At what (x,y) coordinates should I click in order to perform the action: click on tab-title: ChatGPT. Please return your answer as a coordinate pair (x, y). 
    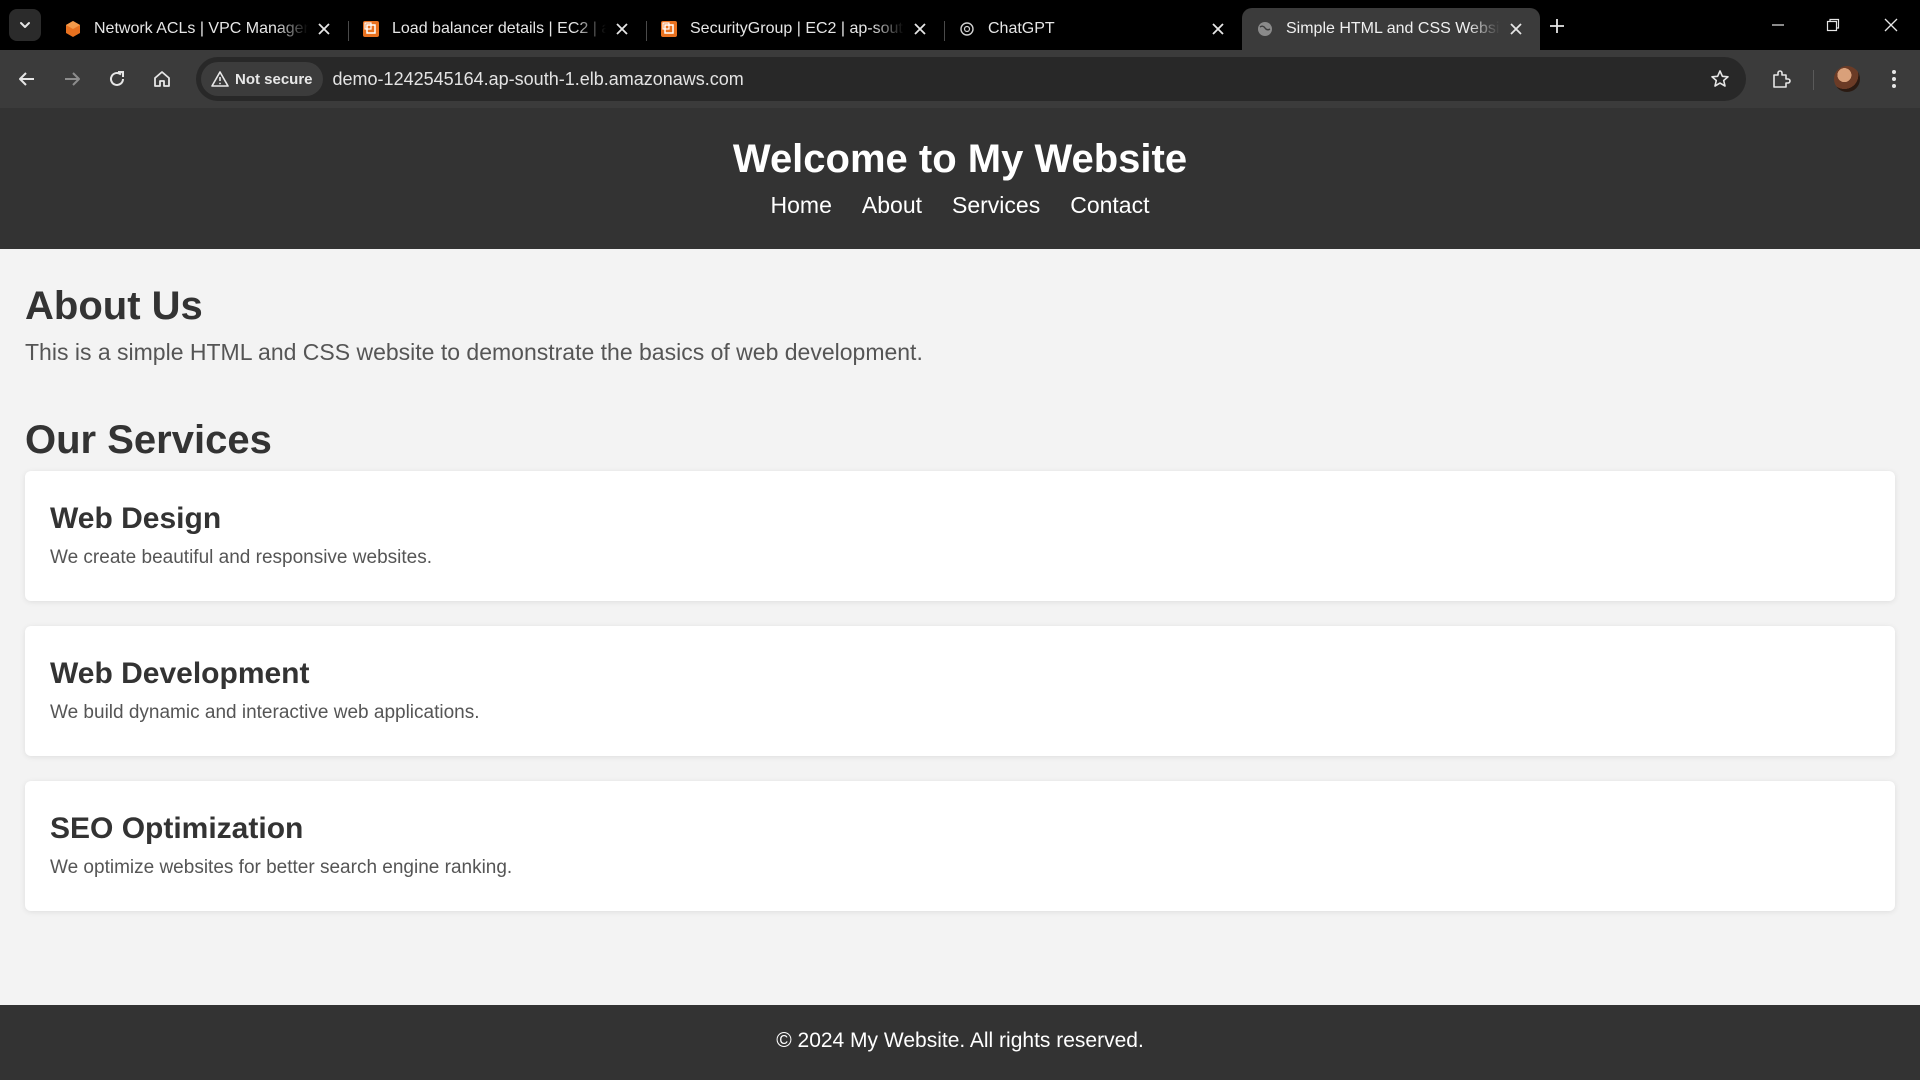
    Looking at the image, I should click on (1021, 28).